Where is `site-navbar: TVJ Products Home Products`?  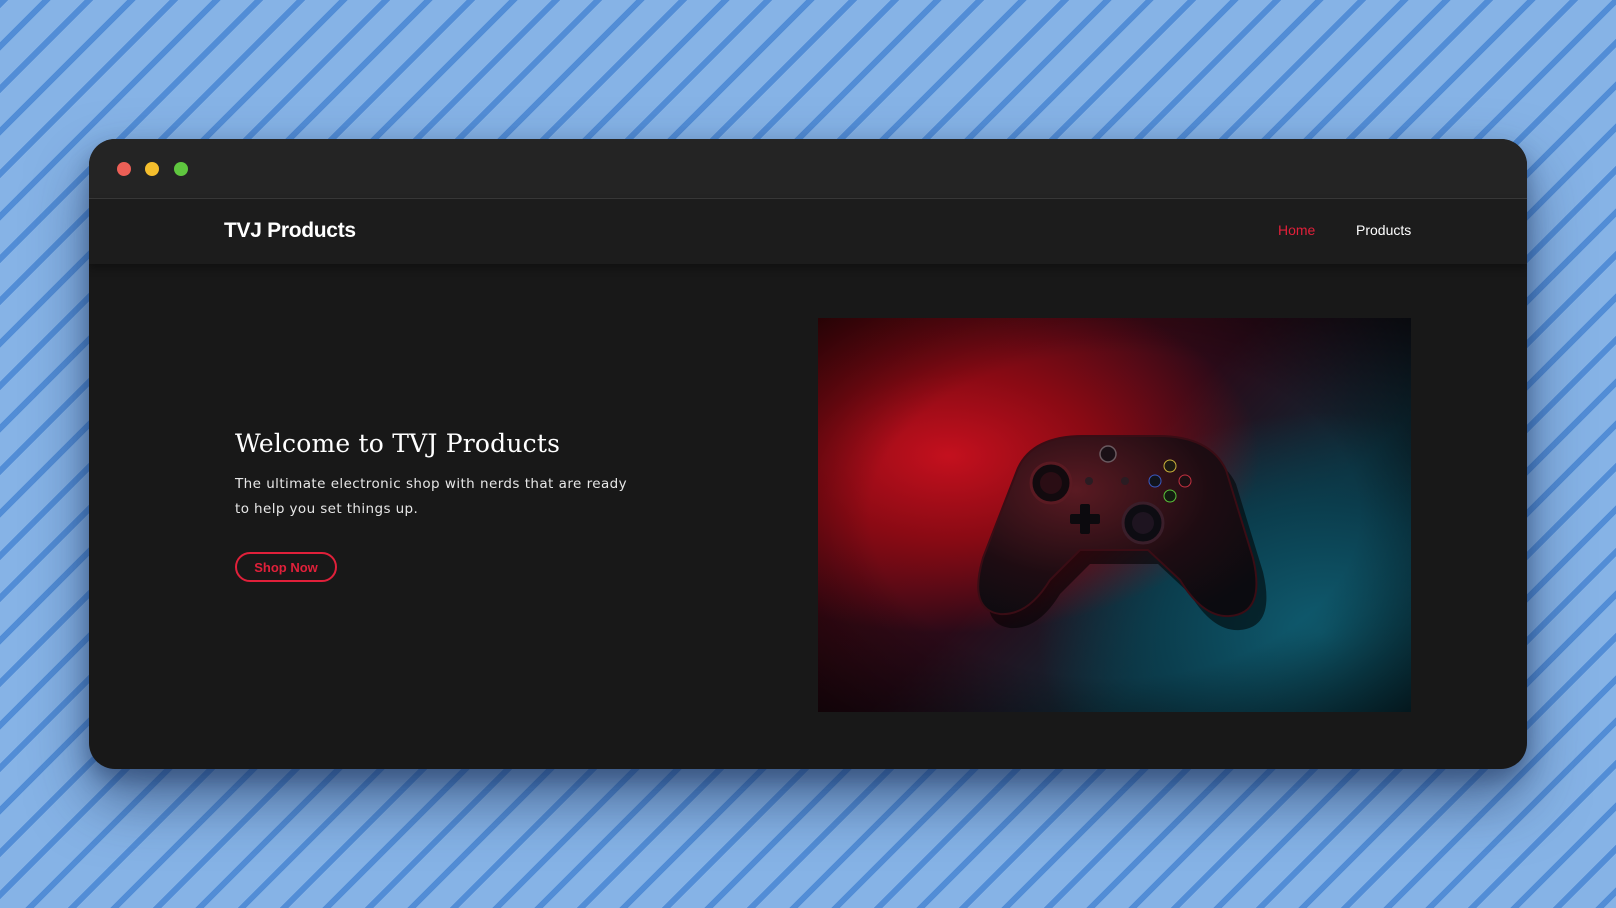 site-navbar: TVJ Products Home Products is located at coordinates (808, 231).